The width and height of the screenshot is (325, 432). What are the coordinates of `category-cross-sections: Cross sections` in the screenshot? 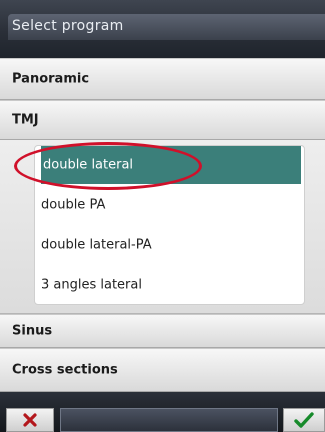 It's located at (162, 370).